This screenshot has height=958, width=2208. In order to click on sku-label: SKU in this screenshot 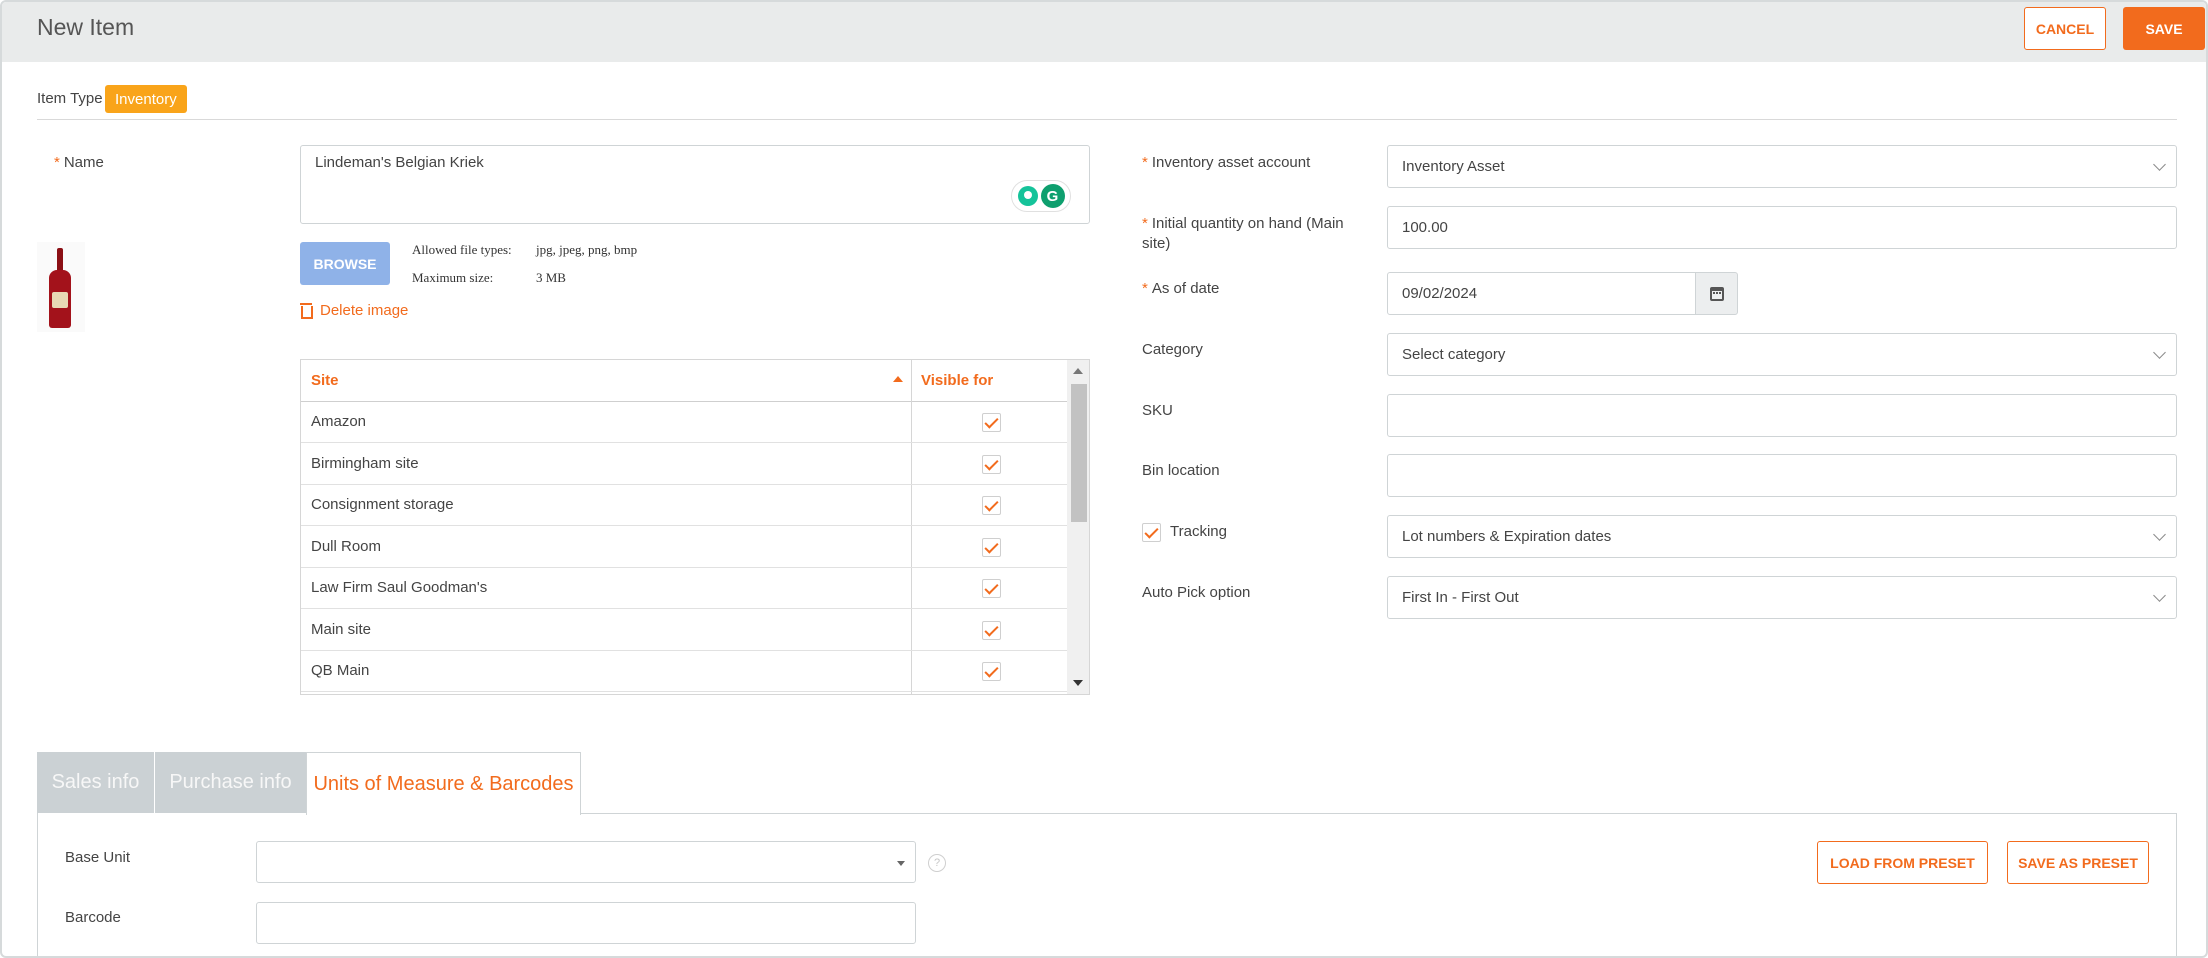, I will do `click(1157, 410)`.